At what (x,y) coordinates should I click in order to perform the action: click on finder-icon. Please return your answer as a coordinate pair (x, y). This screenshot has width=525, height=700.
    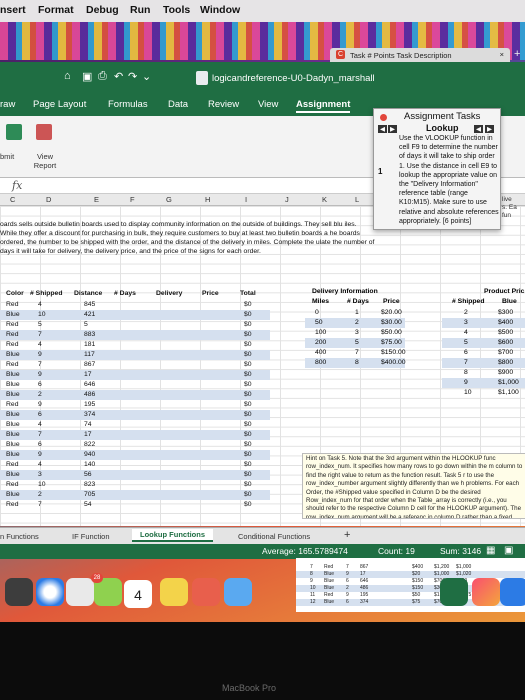
    Looking at the image, I should click on (80, 592).